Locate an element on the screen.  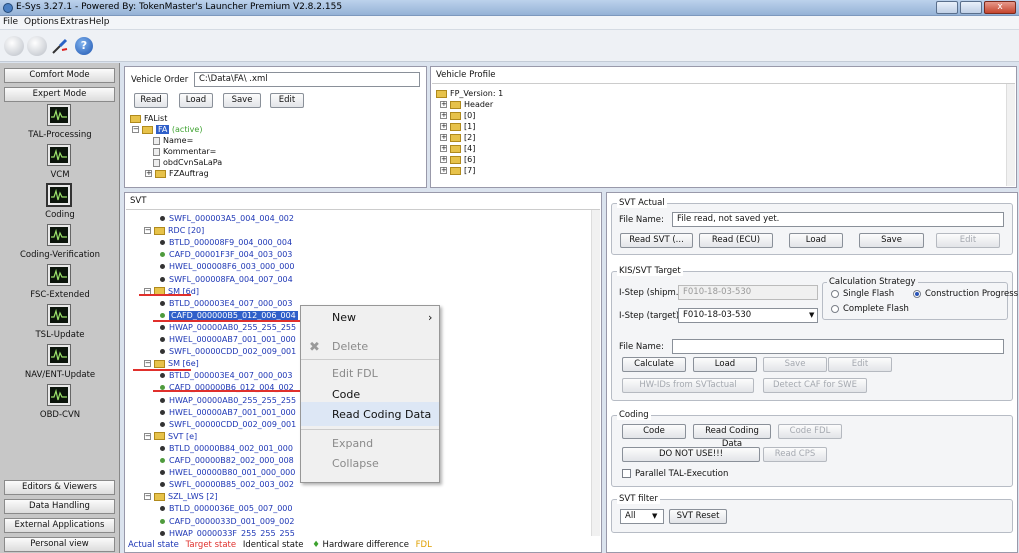
vo-edit-button: Edit is located at coordinates (287, 100).